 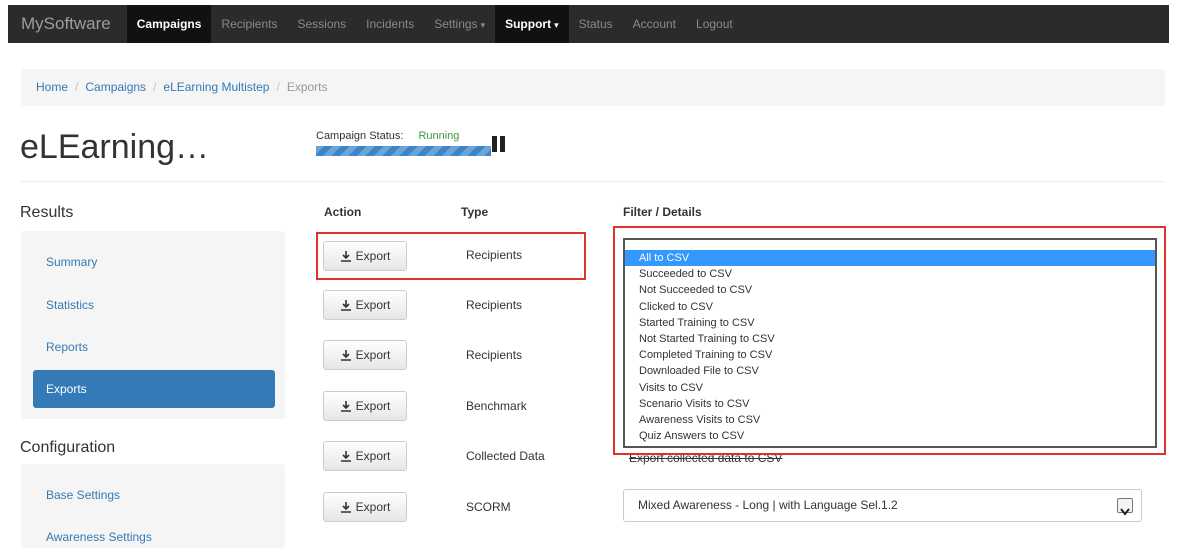 I want to click on sidebar-item-summary: Summary, so click(x=154, y=262).